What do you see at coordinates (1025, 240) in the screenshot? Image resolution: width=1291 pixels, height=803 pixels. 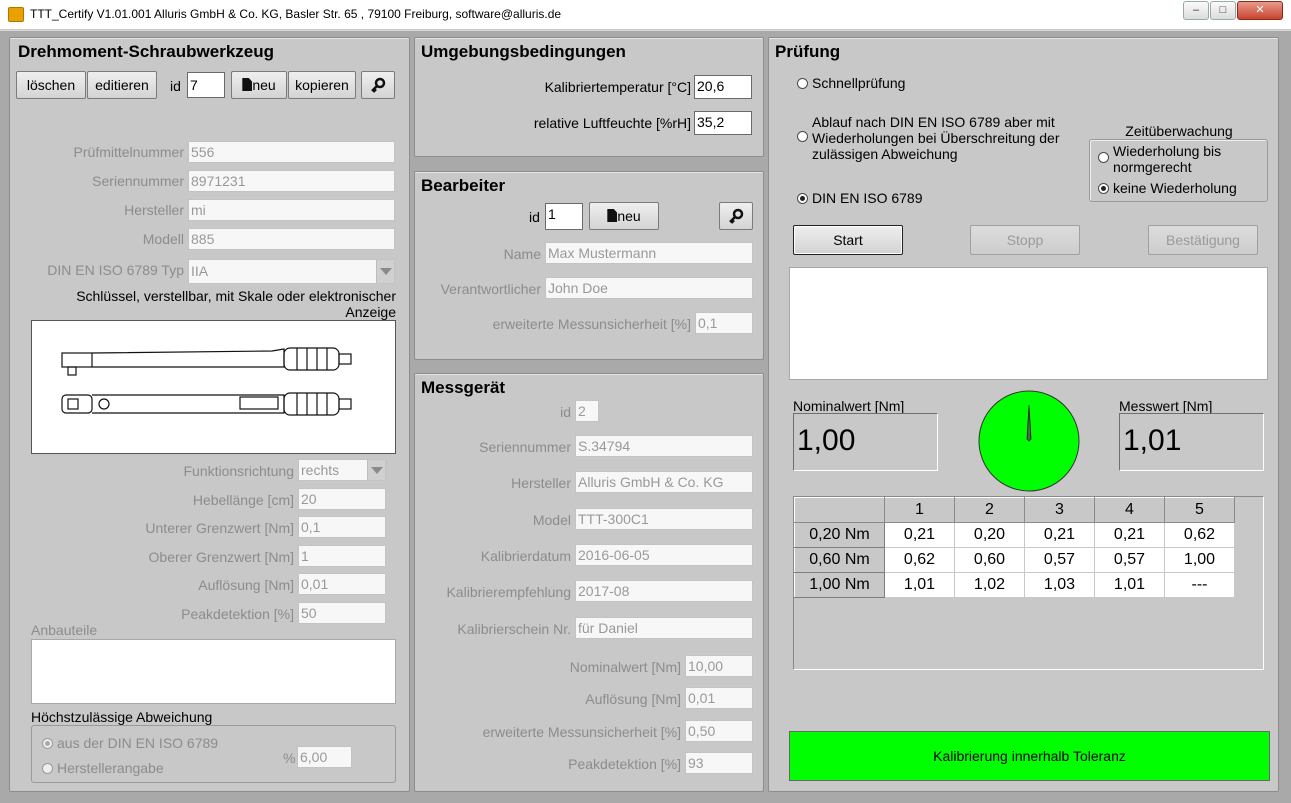 I see `stop-button: Stopp` at bounding box center [1025, 240].